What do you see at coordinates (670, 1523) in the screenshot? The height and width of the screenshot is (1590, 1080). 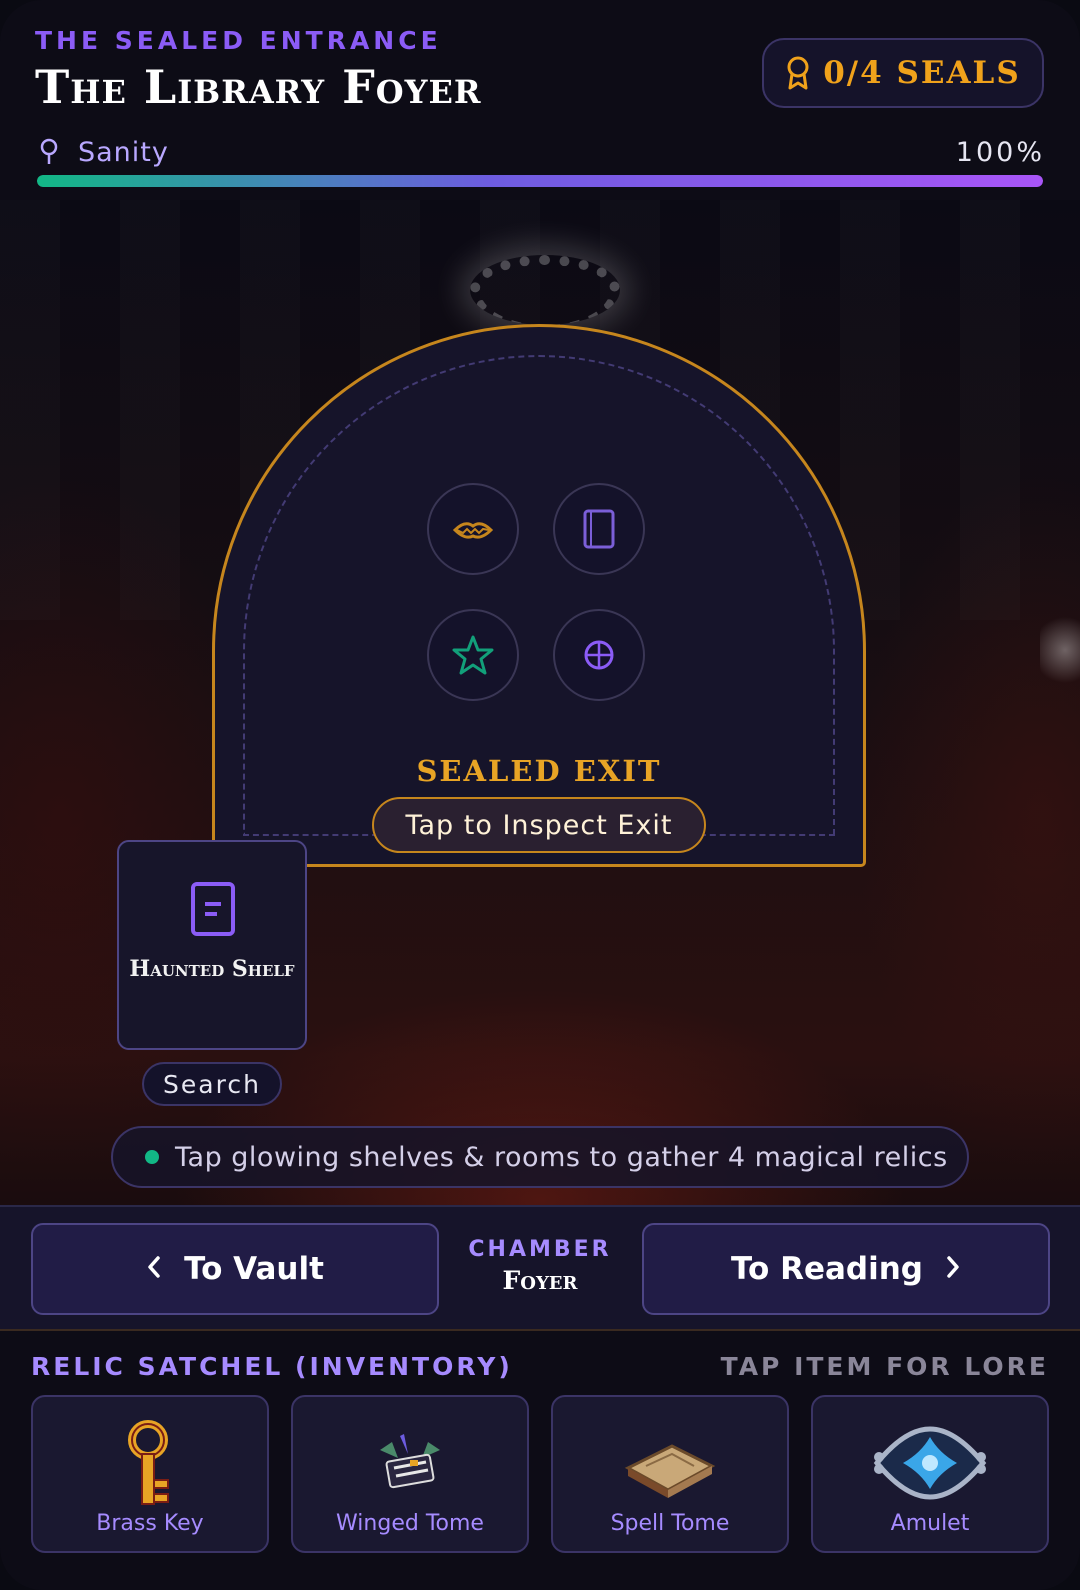 I see `inventory-item-label: Spell Tome` at bounding box center [670, 1523].